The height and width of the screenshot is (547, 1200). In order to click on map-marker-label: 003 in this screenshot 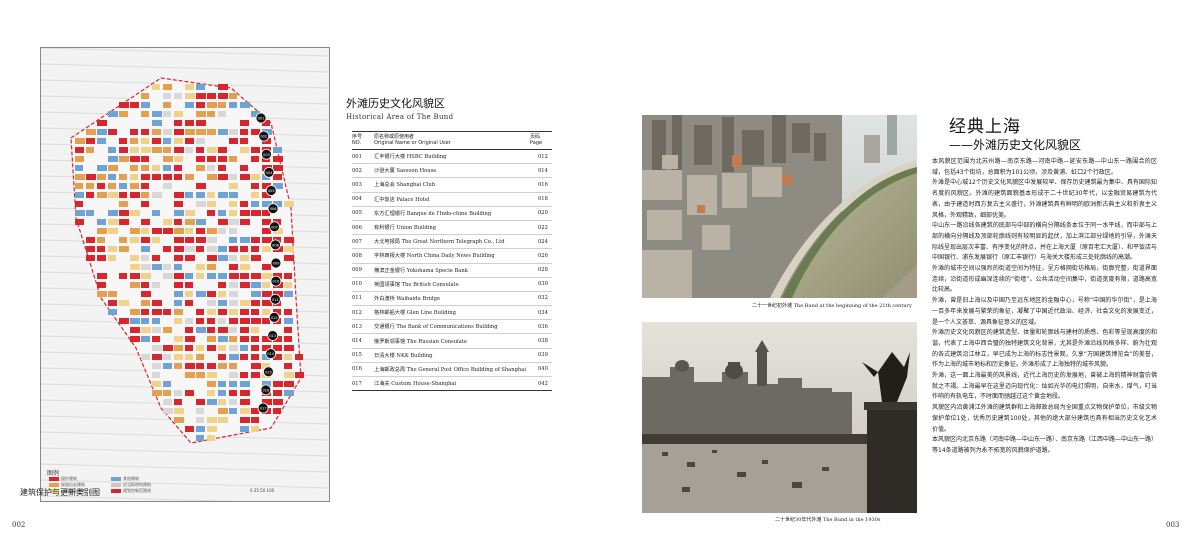, I will do `click(266, 155)`.